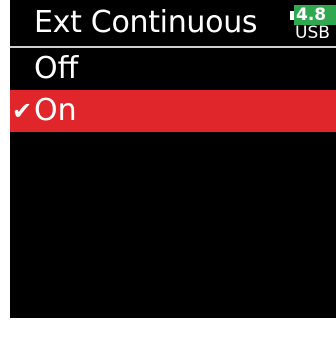 This screenshot has height=338, width=336. I want to click on checkmark-icon: ✔, so click(22, 111).